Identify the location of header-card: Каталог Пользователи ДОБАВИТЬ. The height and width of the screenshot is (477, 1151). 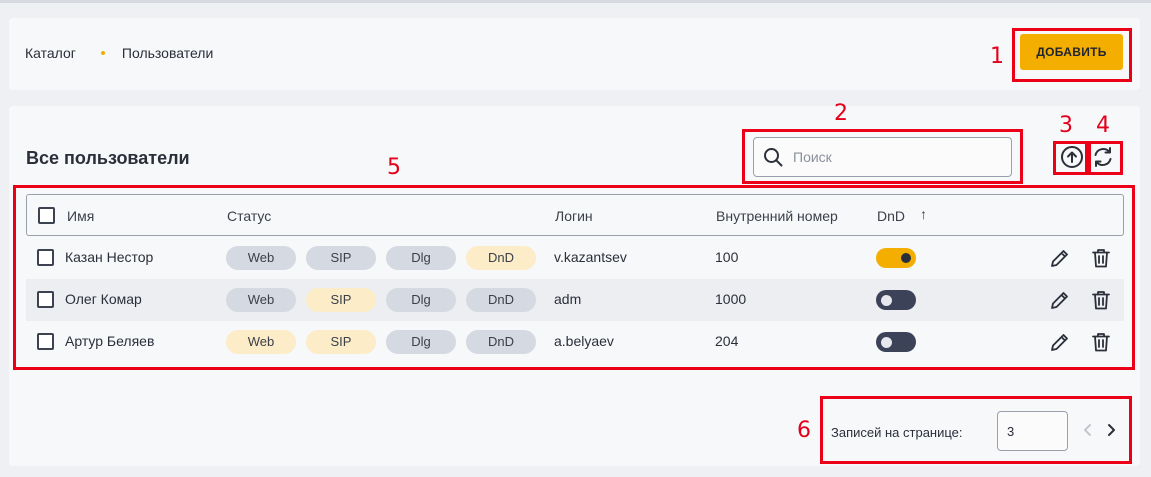
(574, 54).